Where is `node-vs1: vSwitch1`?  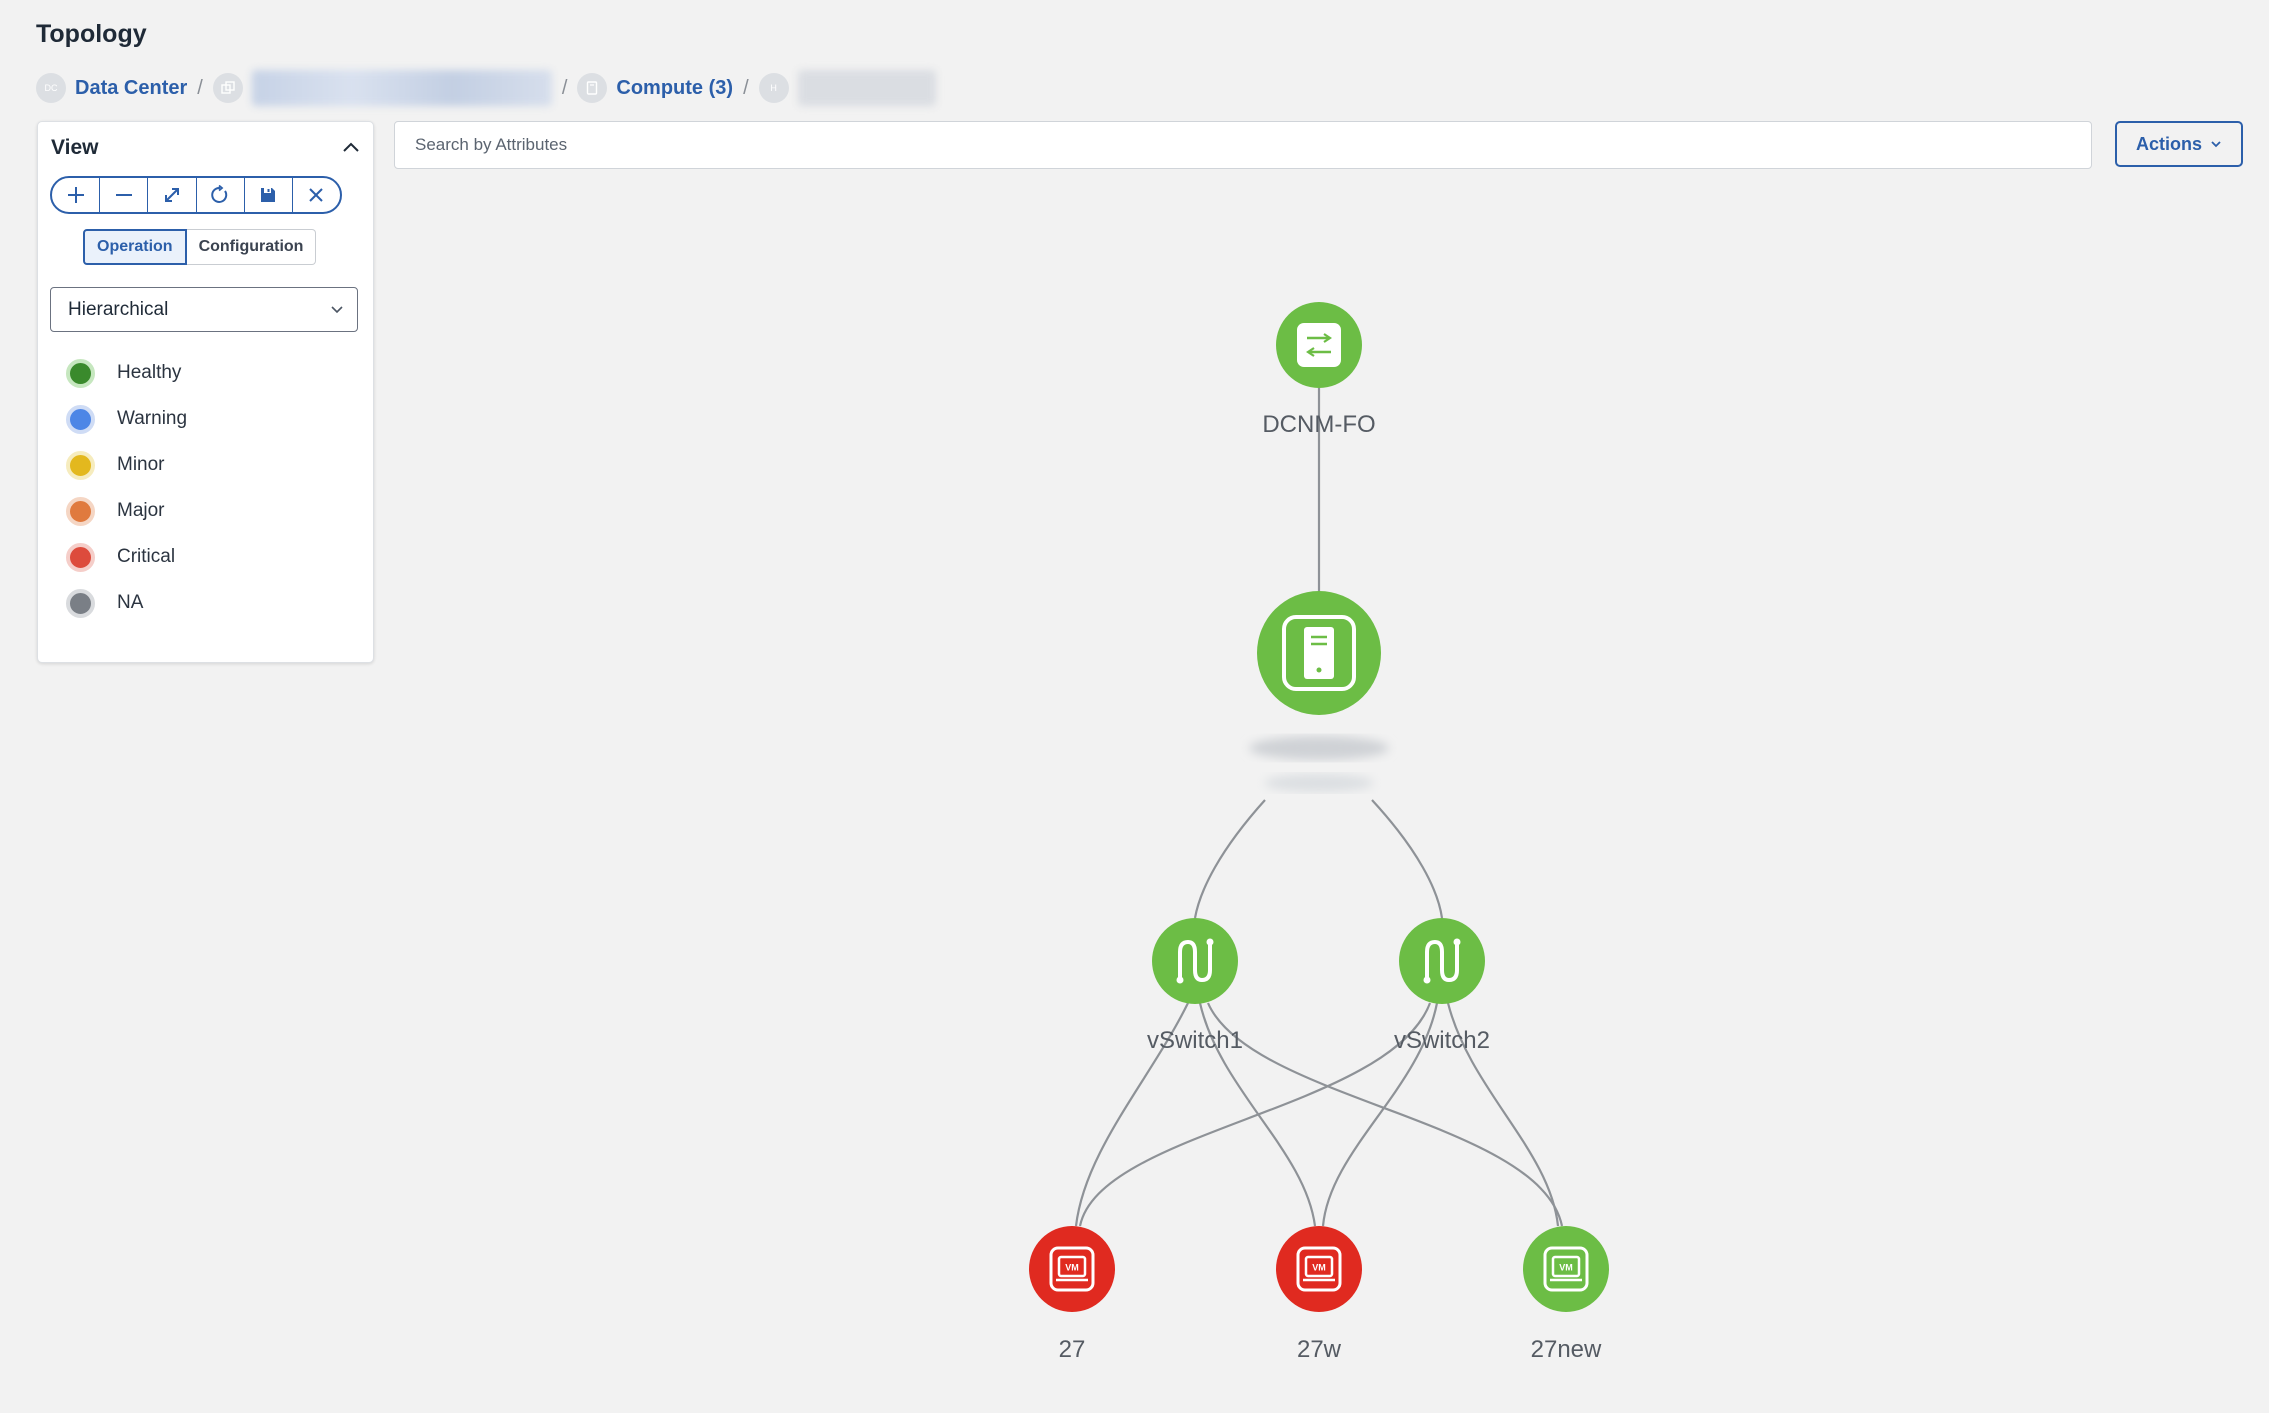
node-vs1: vSwitch1 is located at coordinates (1195, 986).